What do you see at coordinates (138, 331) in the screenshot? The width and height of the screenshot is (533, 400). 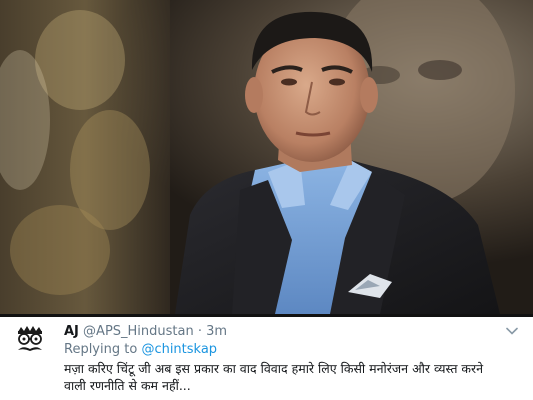 I see `user-handle: @APS_Hindustan` at bounding box center [138, 331].